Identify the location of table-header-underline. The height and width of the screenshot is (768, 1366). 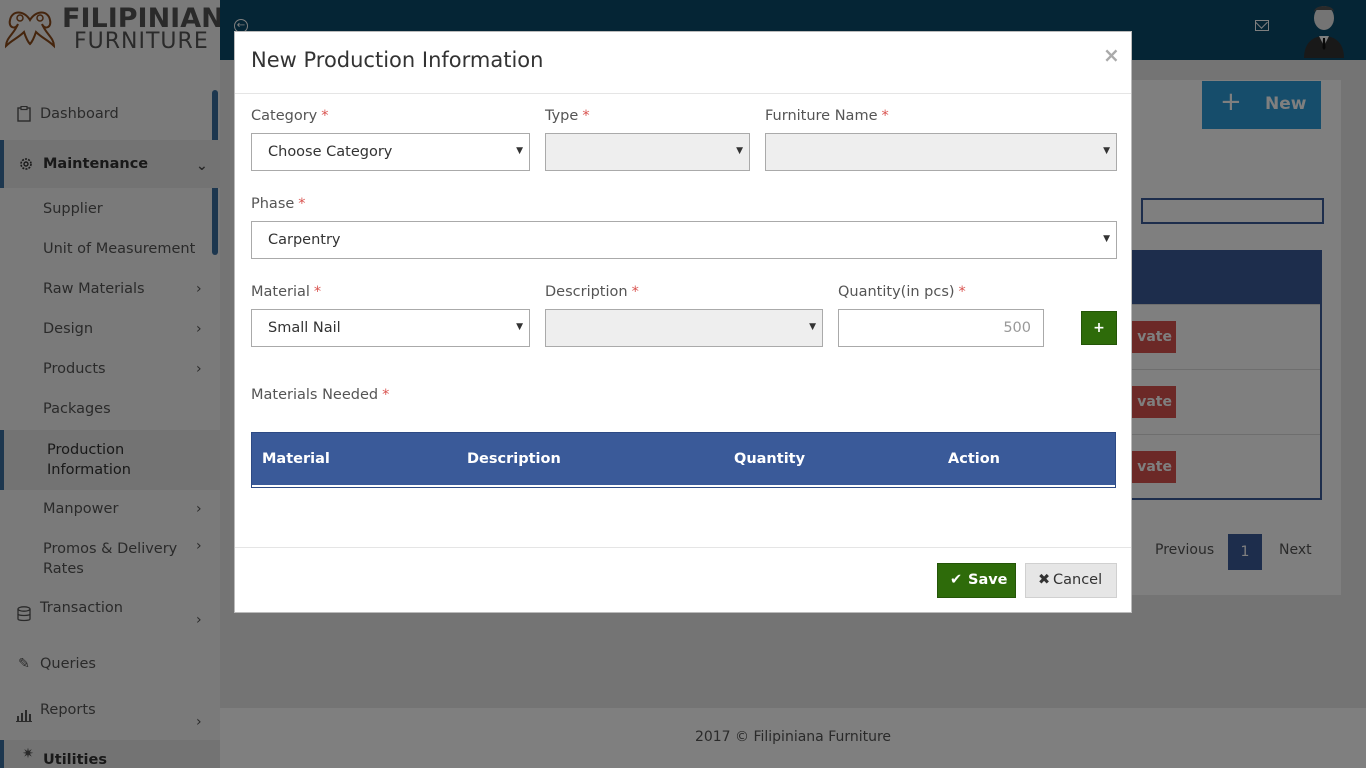
(683, 486).